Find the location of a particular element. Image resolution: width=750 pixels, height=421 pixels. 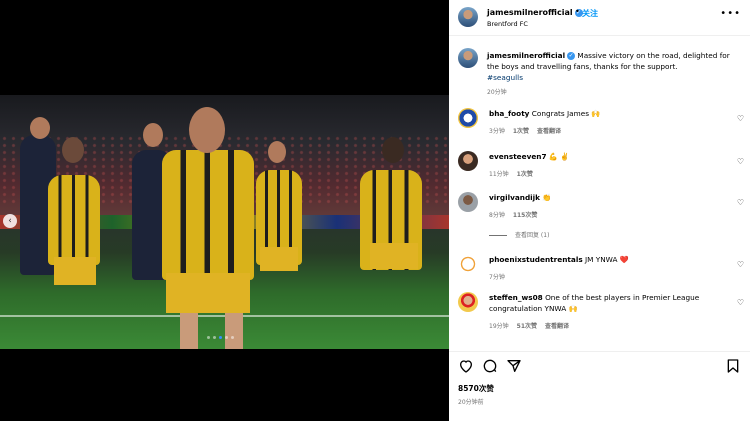

comment-text-block: evensteeven7 💪 ✌️ is located at coordinates (609, 156).